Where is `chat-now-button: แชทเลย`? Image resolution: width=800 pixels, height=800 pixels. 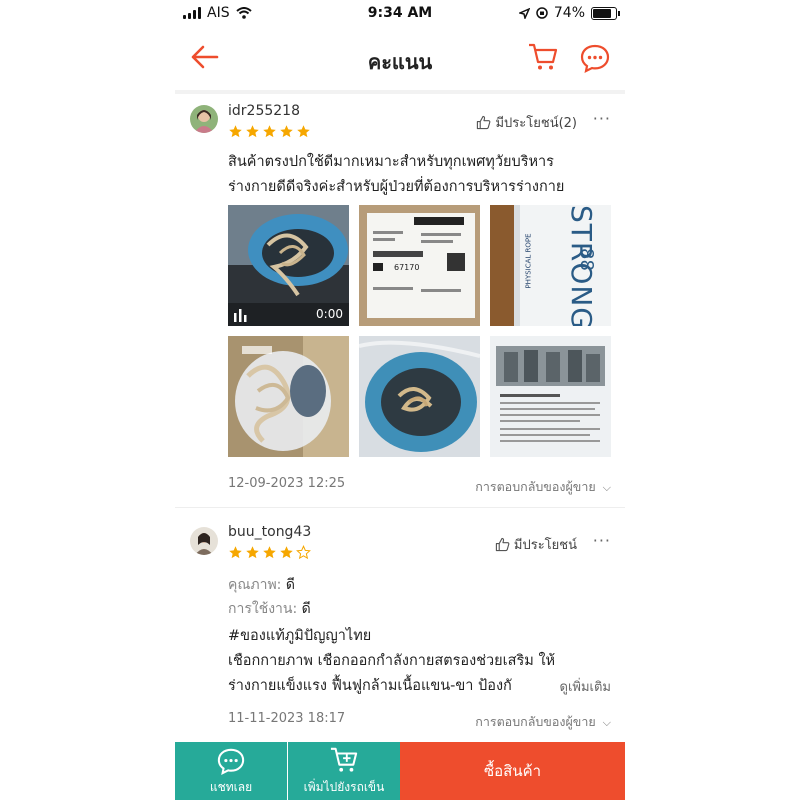
chat-now-button: แชทเลย is located at coordinates (231, 771).